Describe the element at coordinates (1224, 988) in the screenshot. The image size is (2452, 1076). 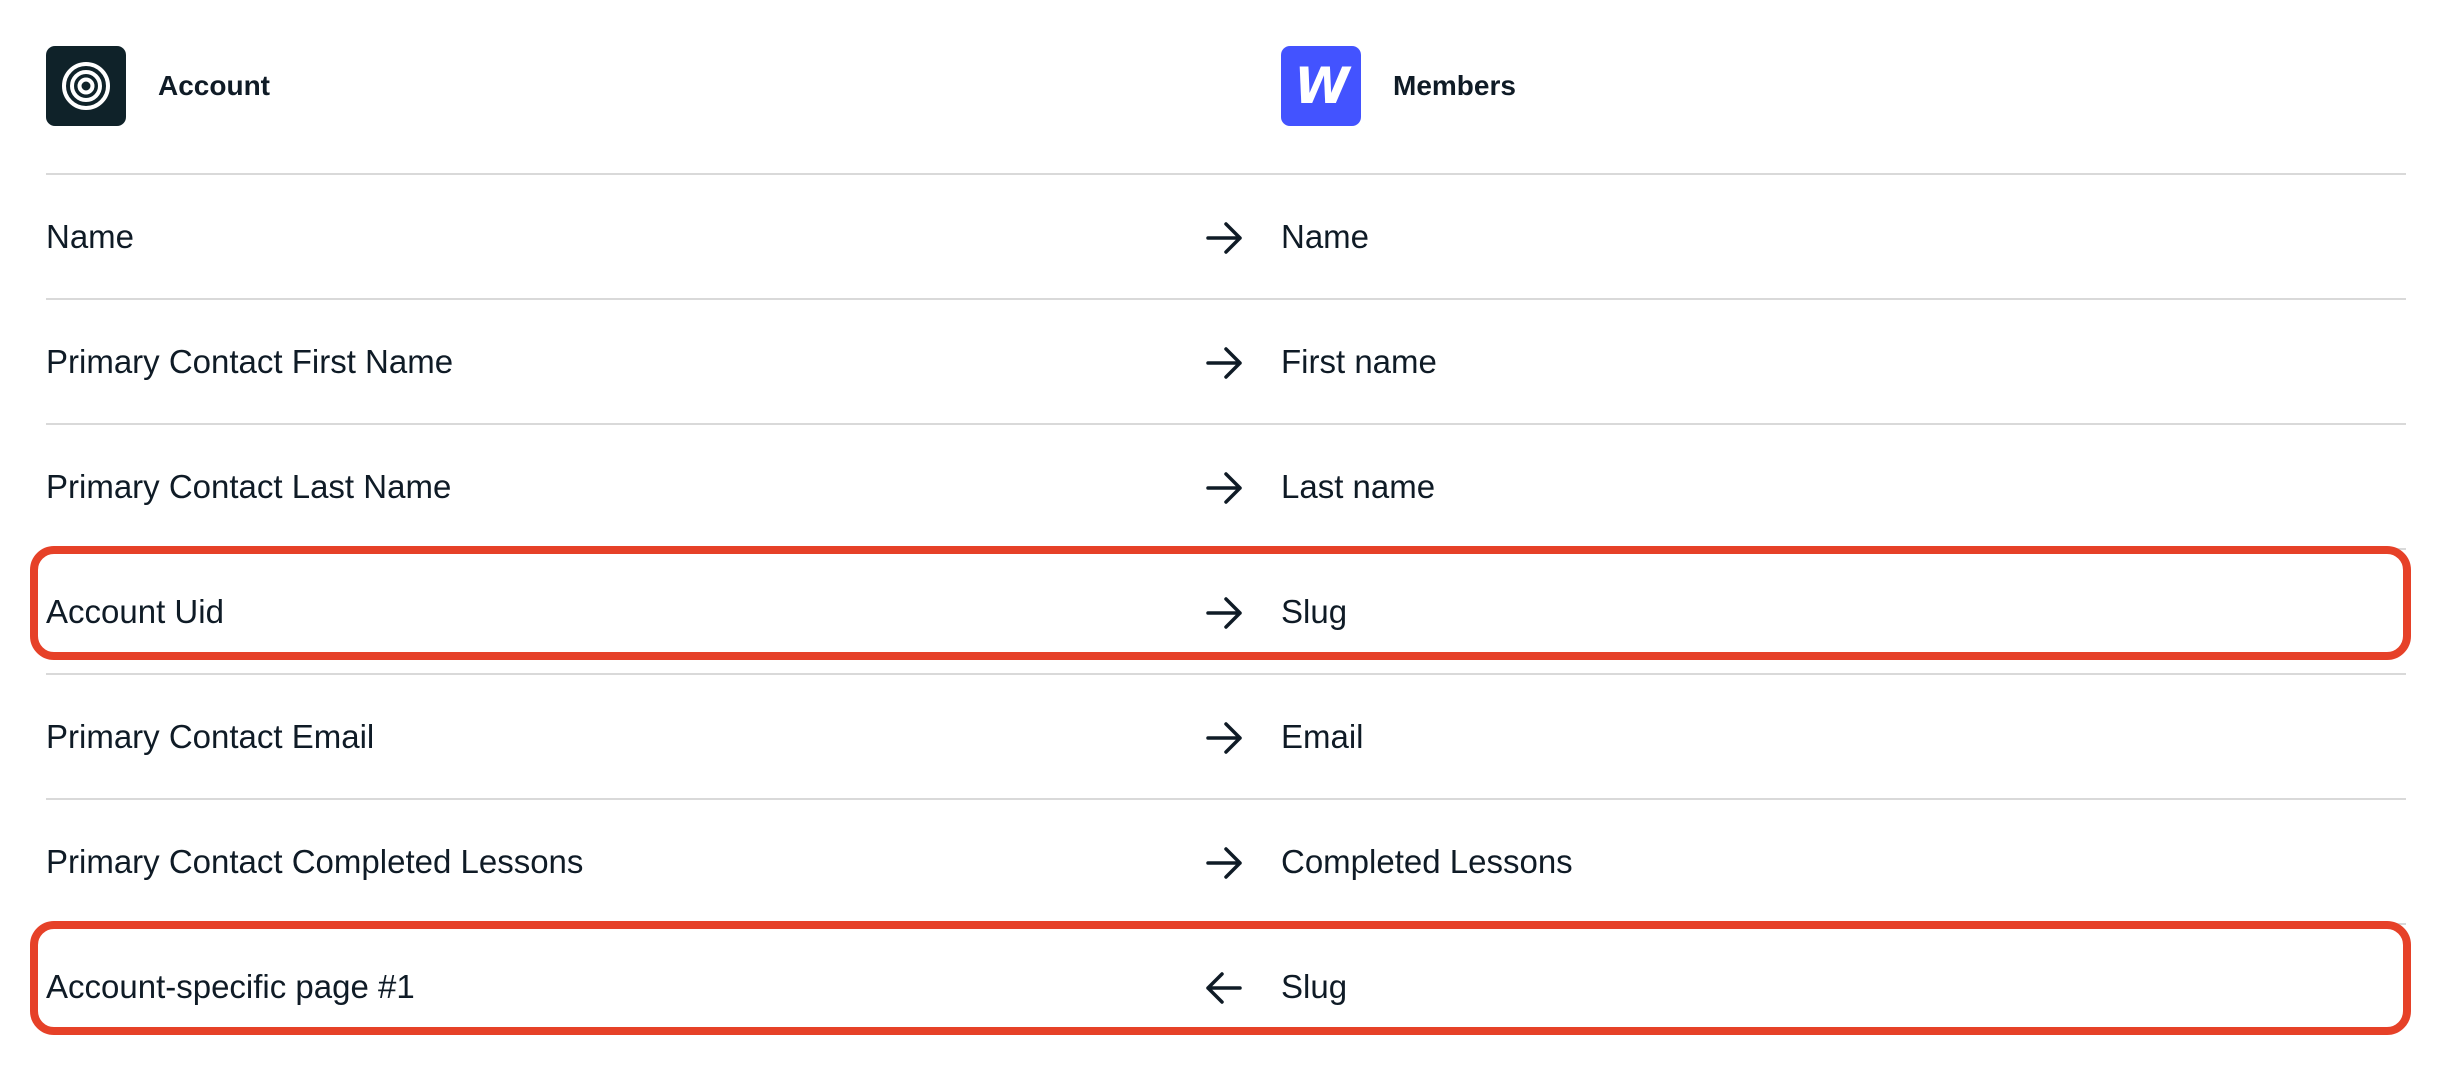
I see `arrow-left-icon` at that location.